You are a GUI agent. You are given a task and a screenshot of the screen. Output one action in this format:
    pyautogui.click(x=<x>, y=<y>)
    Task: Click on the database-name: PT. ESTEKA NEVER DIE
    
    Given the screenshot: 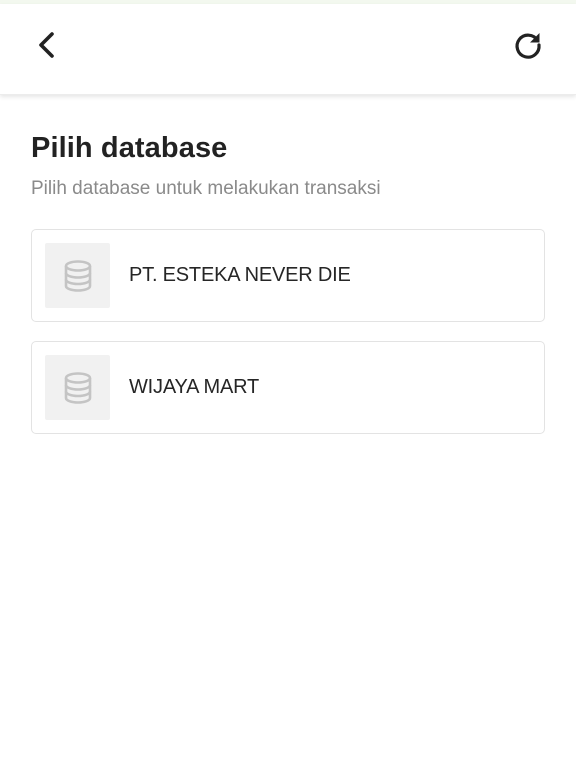 What is the action you would take?
    pyautogui.click(x=240, y=275)
    